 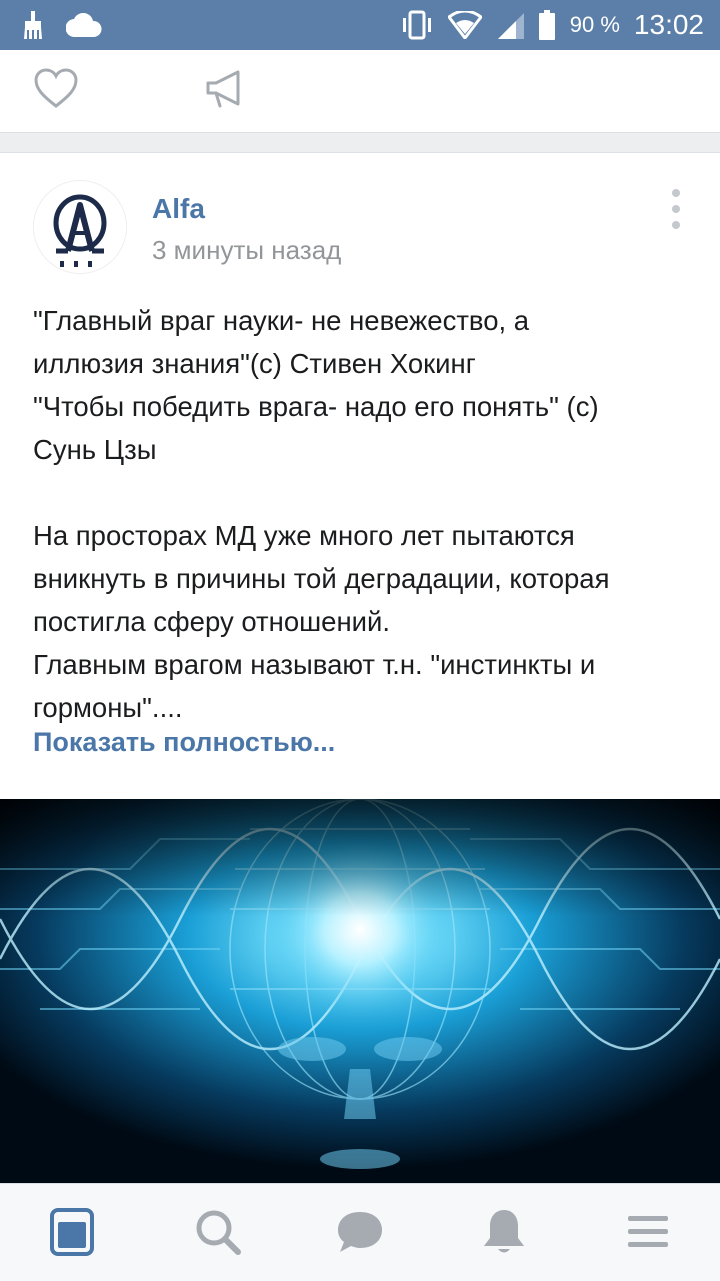 I want to click on alfa-logo, so click(x=80, y=227).